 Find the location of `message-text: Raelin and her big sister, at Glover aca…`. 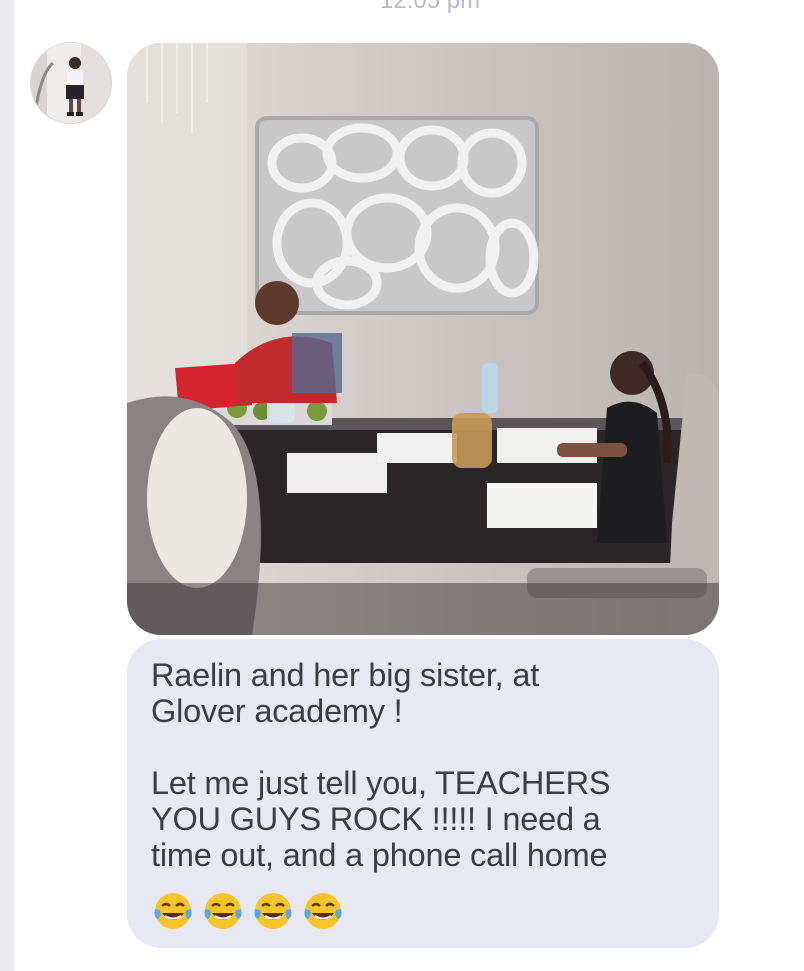

message-text: Raelin and her big sister, at Glover aca… is located at coordinates (381, 765).